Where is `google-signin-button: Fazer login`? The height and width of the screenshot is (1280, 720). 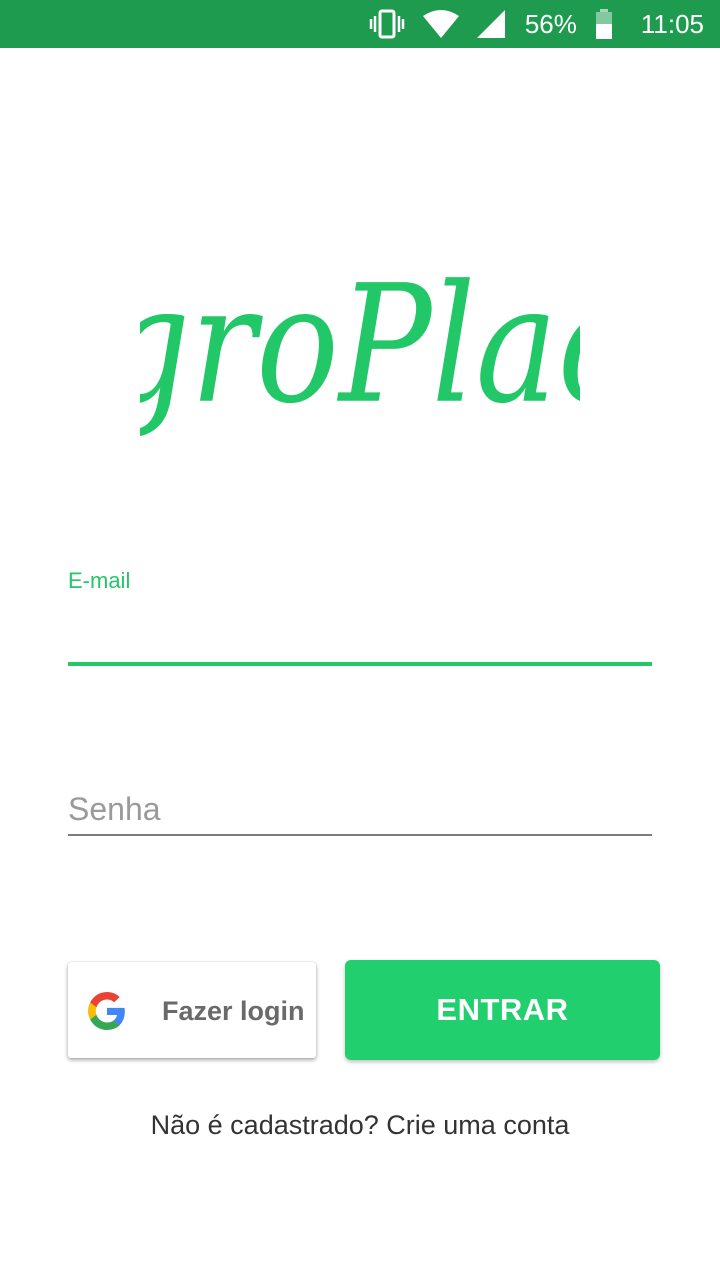
google-signin-button: Fazer login is located at coordinates (192, 1010).